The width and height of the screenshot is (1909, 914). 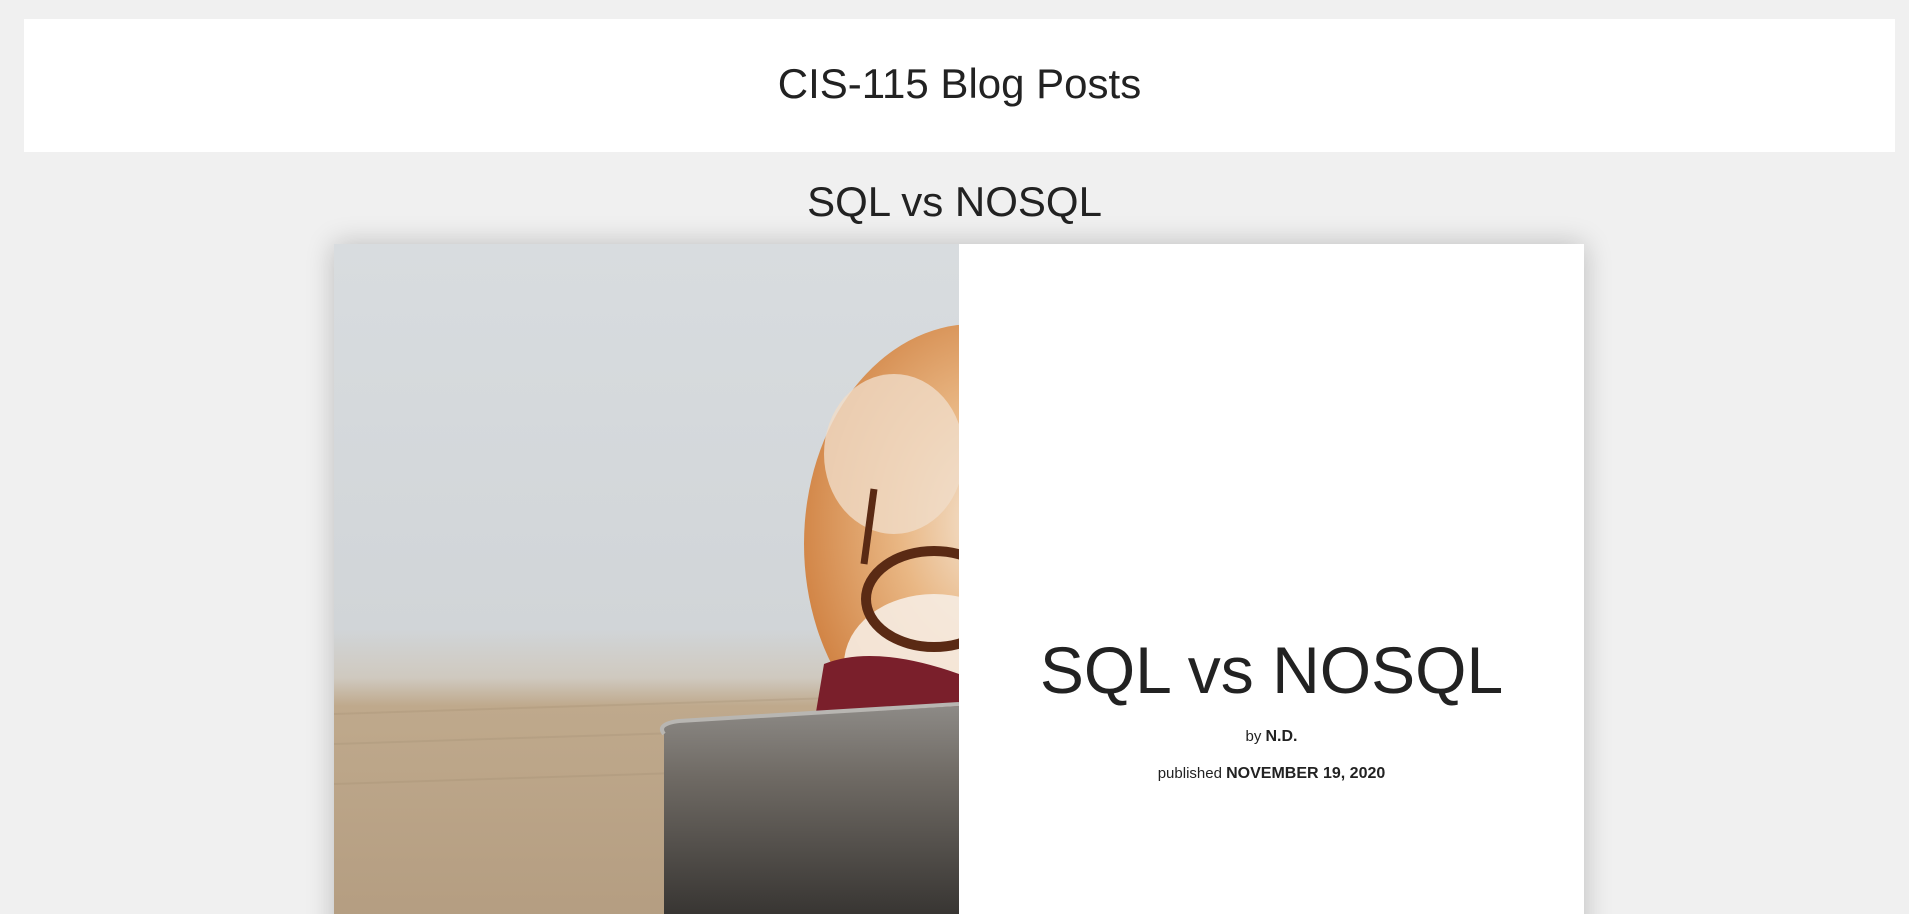 I want to click on publish-date: NOVEMBER 19, 2020, so click(x=1306, y=773).